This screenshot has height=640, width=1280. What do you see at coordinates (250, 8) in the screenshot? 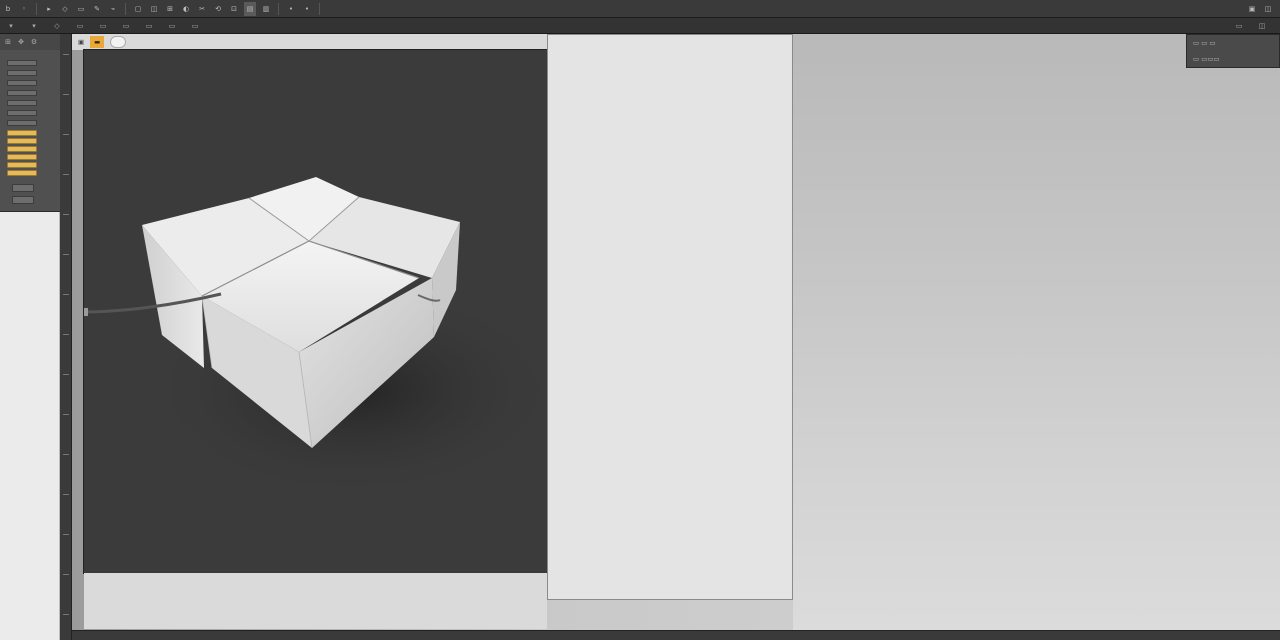
I see `tool-button-active: ▤` at bounding box center [250, 8].